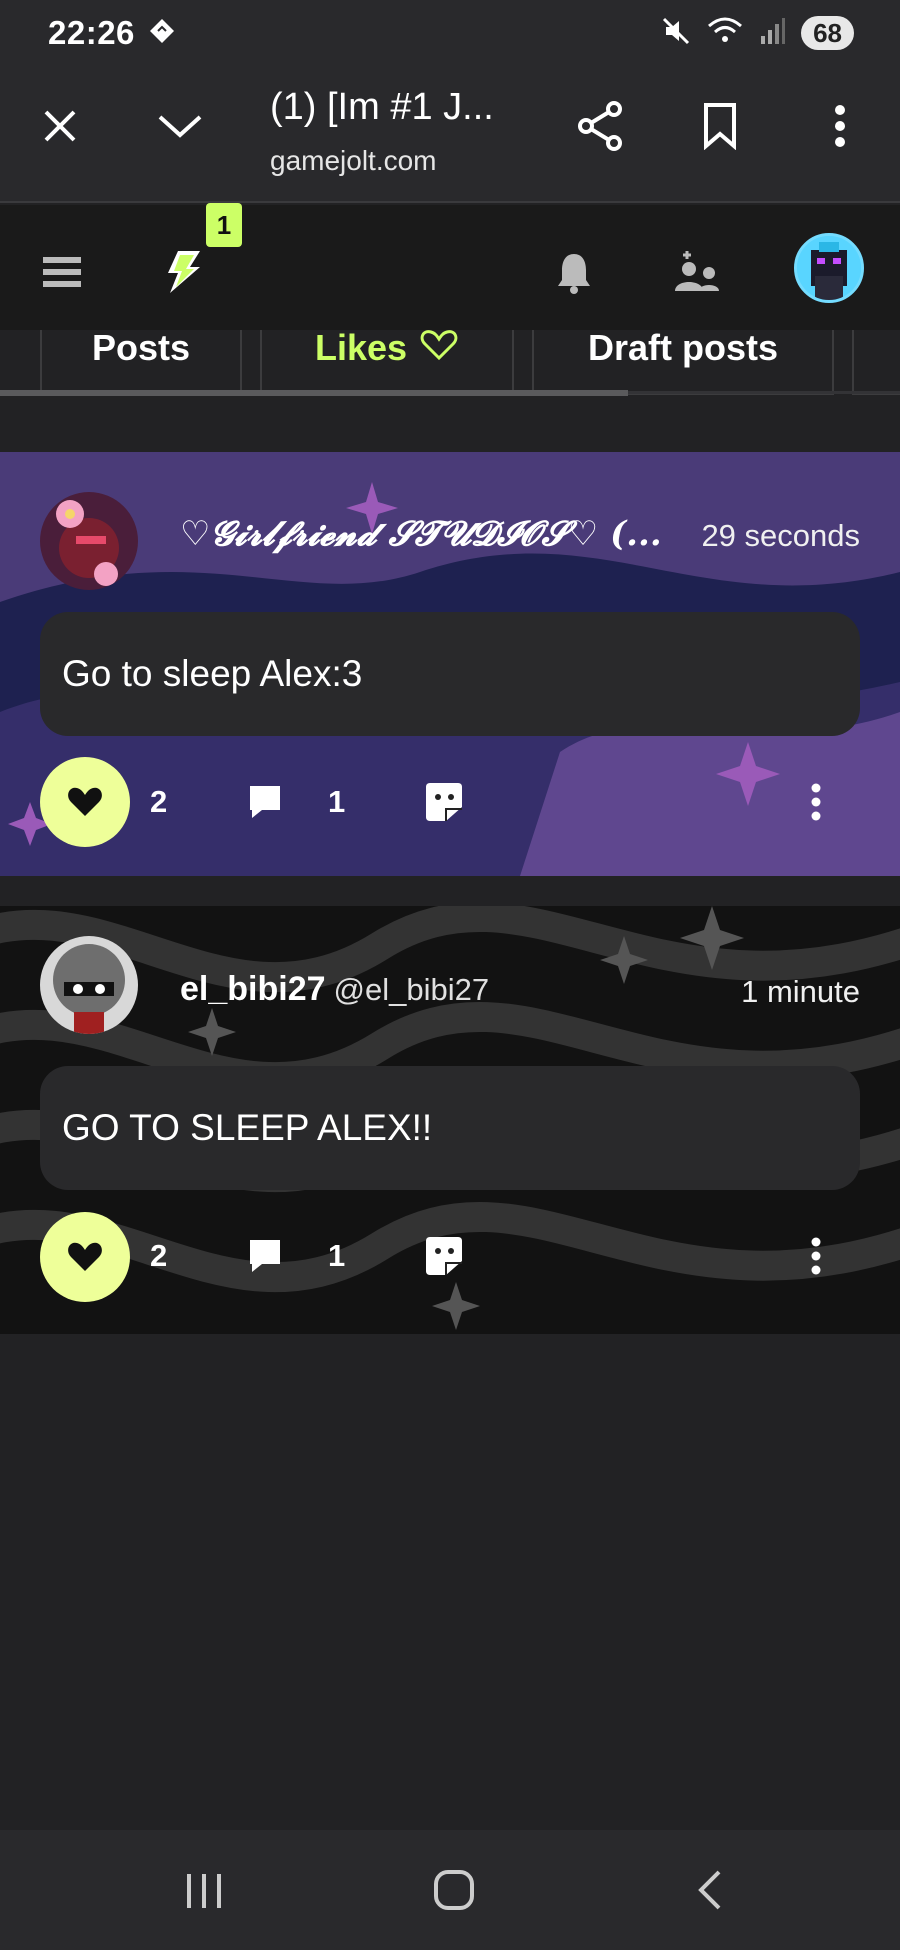 The image size is (900, 1950). I want to click on post-author-name: el_bibi27 @el_bibi27, so click(334, 989).